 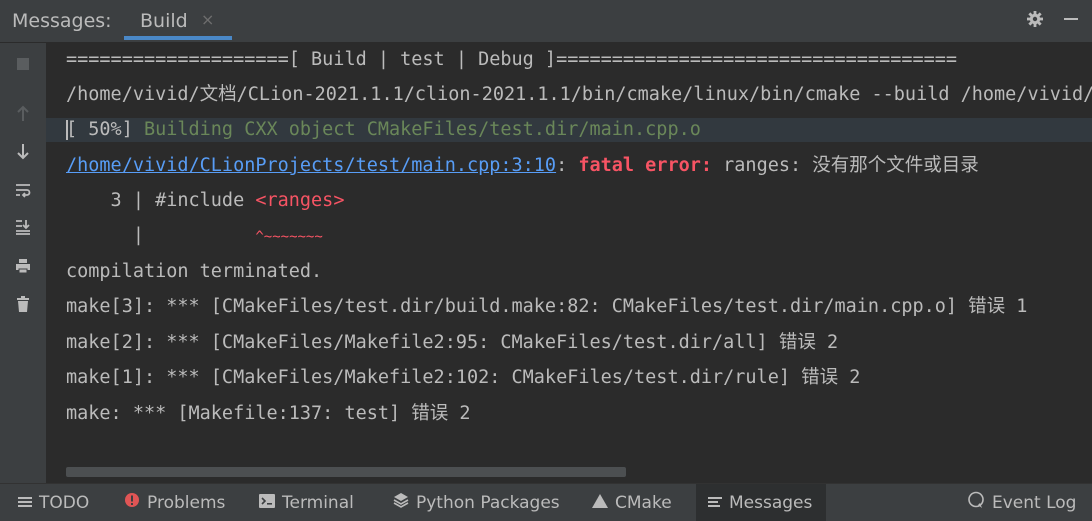 I want to click on tab-build: Build ×, so click(x=178, y=21).